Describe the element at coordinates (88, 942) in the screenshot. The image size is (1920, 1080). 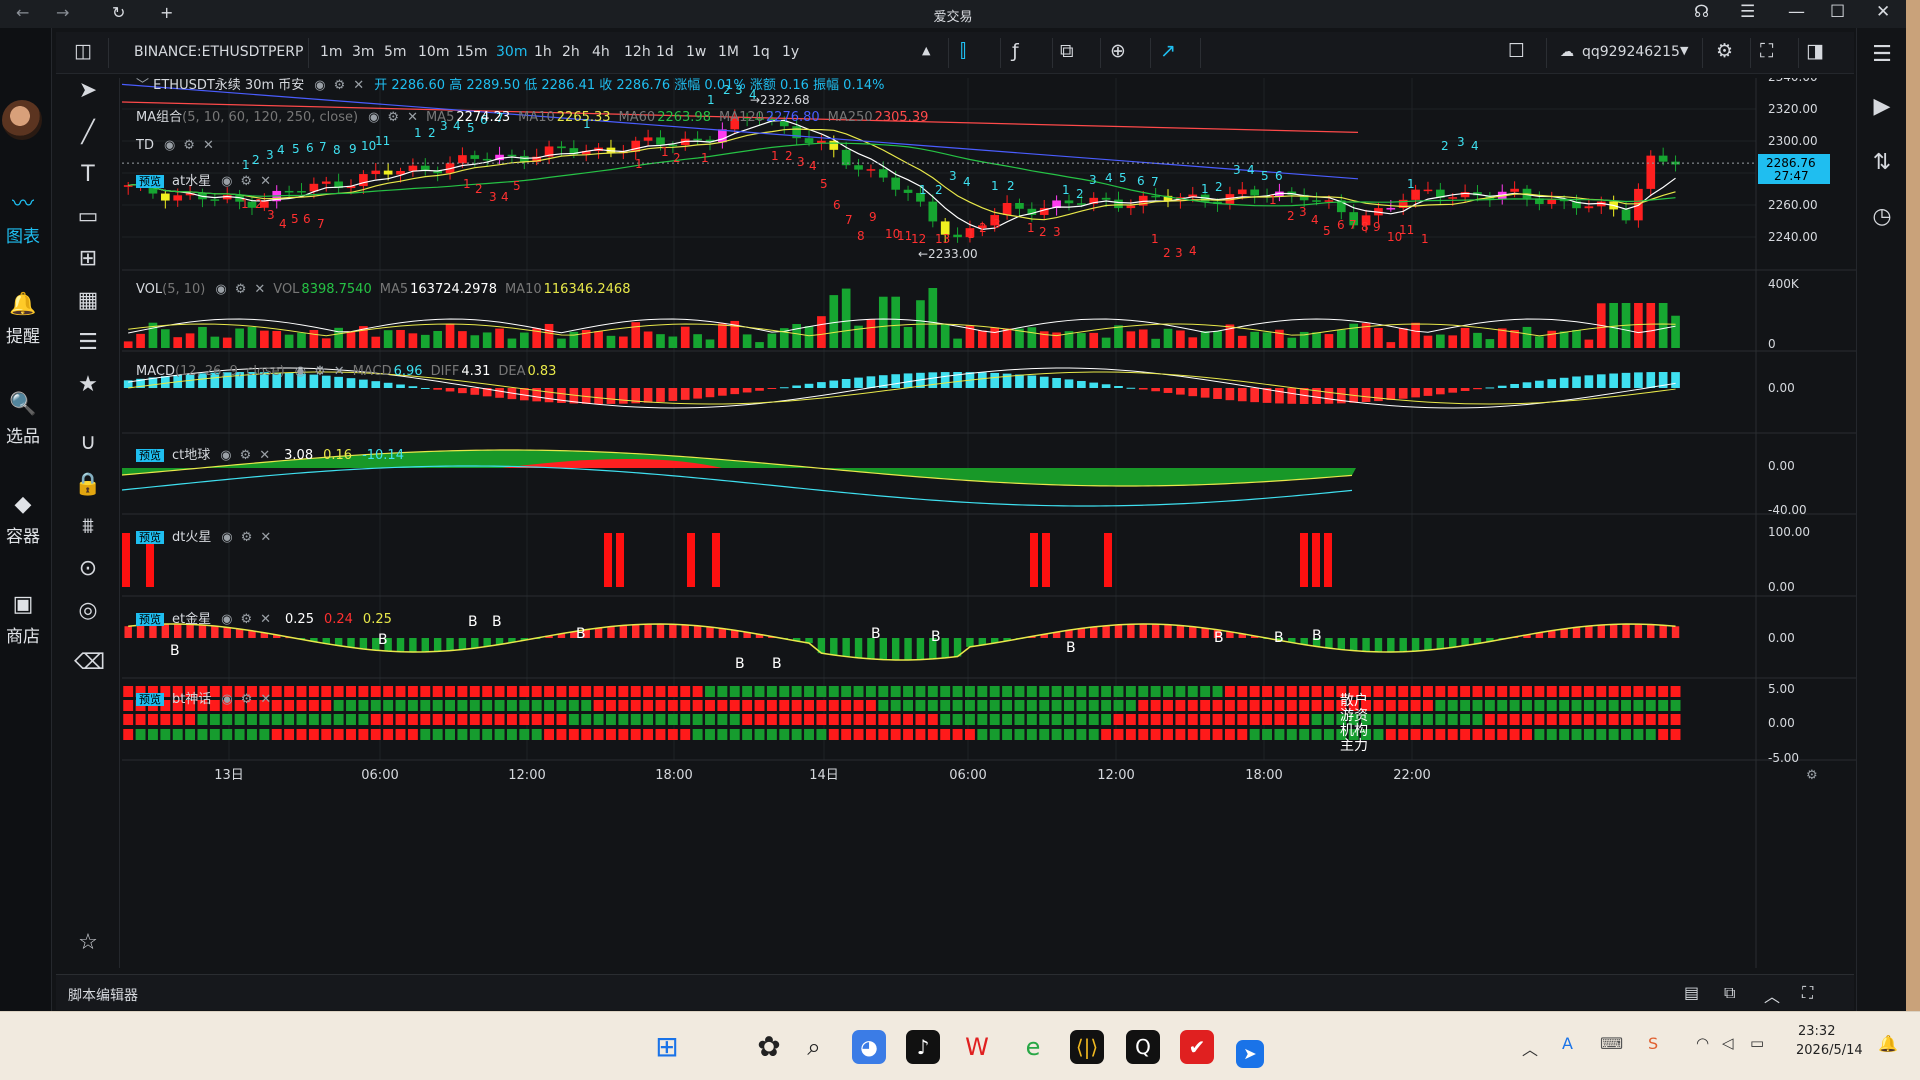
I see `favorite-icon: ☆` at that location.